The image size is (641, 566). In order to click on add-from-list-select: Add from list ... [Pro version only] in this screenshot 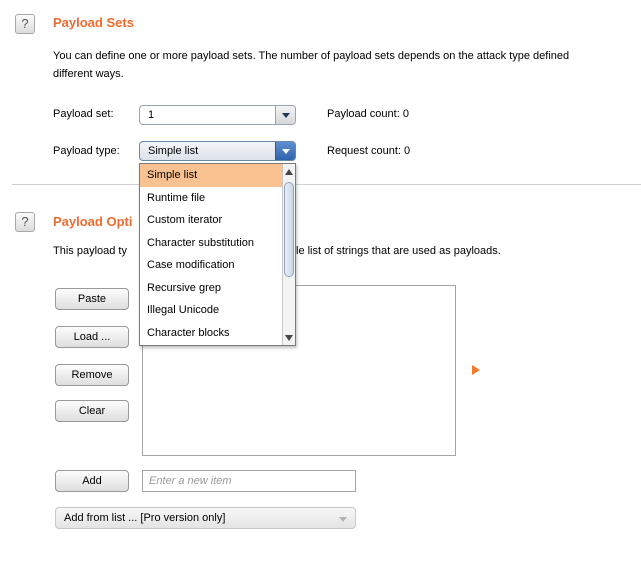, I will do `click(205, 518)`.